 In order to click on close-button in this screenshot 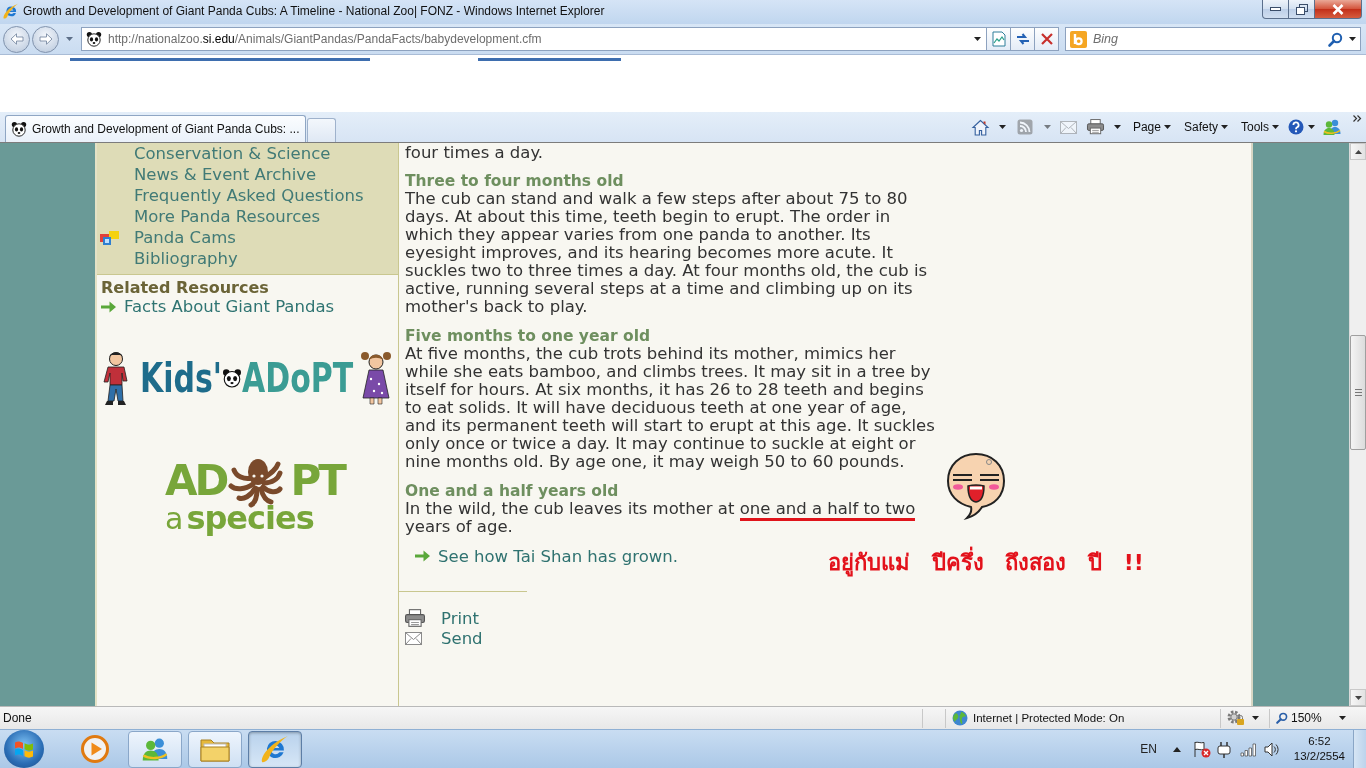, I will do `click(1338, 9)`.